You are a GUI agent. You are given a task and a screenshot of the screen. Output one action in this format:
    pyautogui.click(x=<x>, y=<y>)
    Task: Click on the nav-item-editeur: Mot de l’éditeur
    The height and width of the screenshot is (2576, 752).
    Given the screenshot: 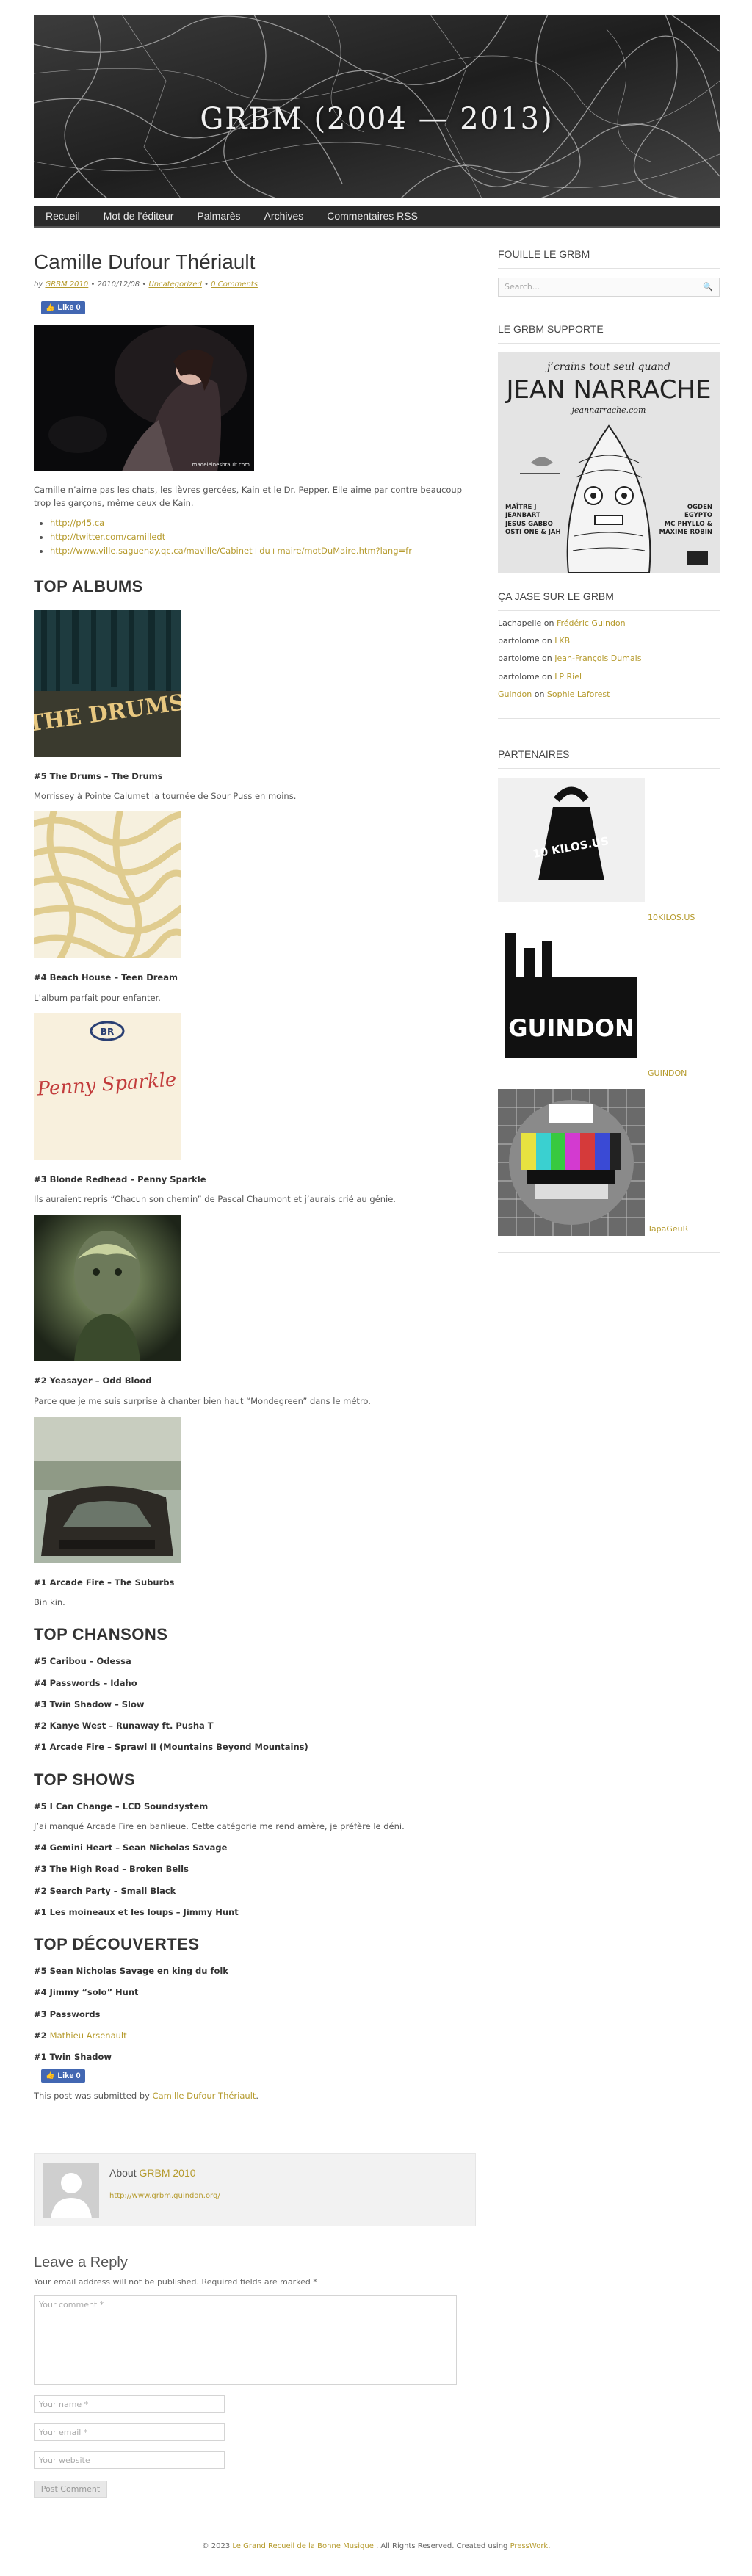 What is the action you would take?
    pyautogui.click(x=139, y=216)
    